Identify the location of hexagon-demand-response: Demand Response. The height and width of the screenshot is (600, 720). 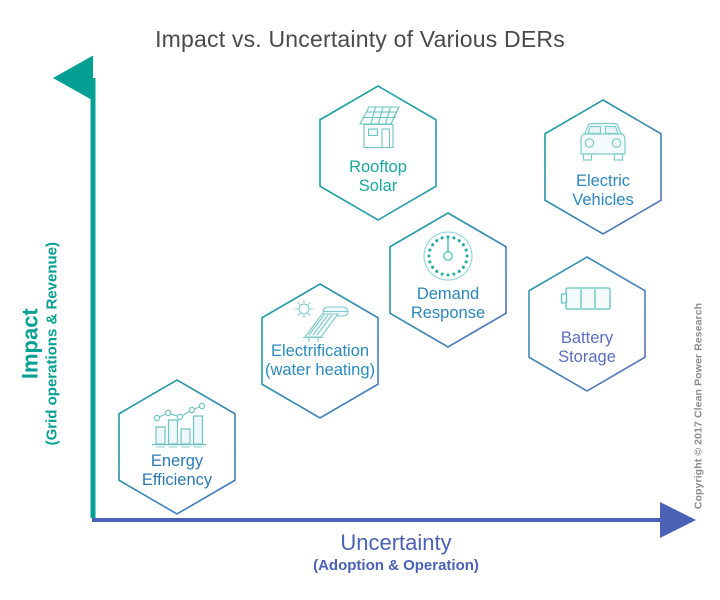
(448, 280).